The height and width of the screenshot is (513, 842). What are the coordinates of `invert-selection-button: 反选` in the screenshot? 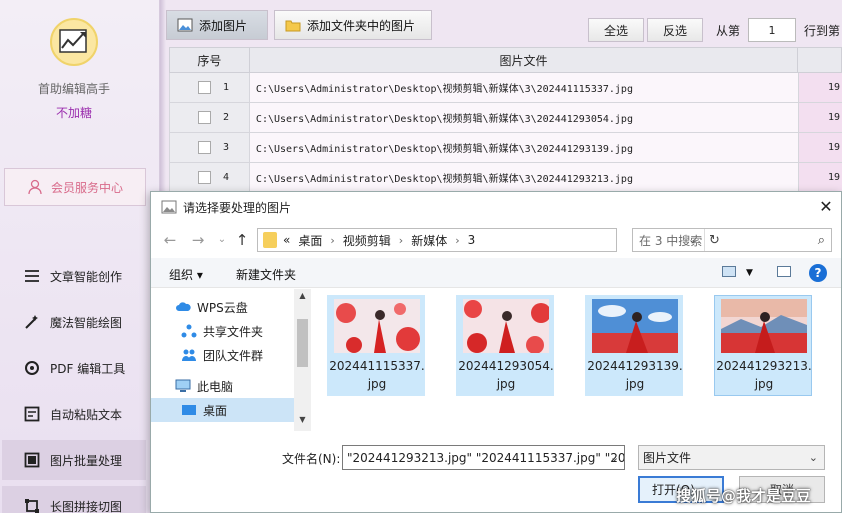 It's located at (675, 30).